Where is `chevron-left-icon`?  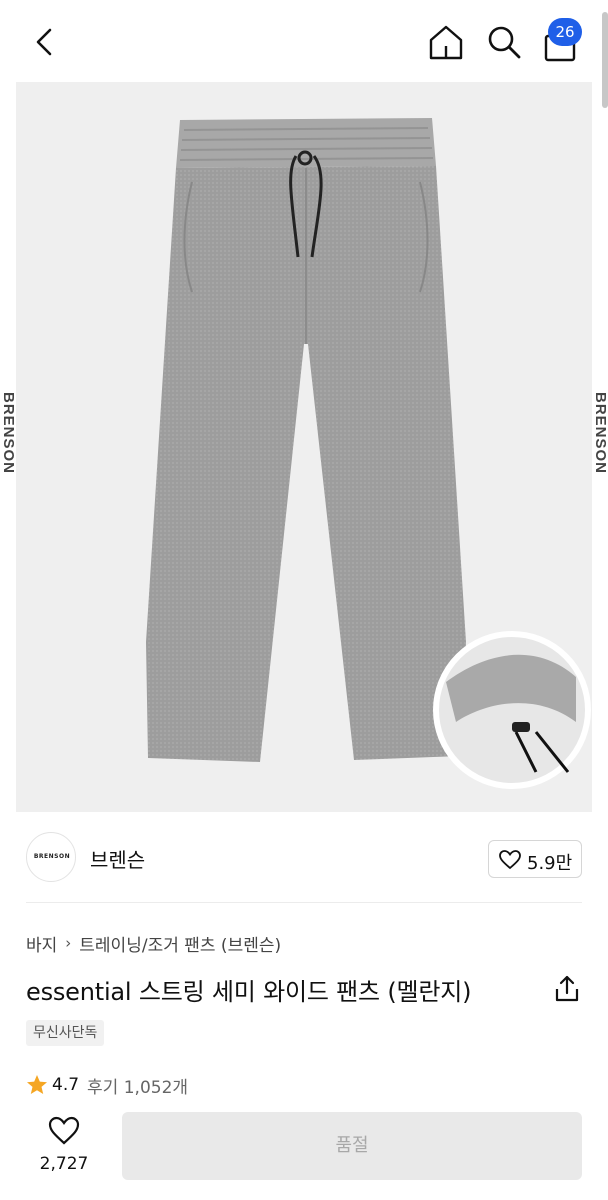 chevron-left-icon is located at coordinates (44, 42).